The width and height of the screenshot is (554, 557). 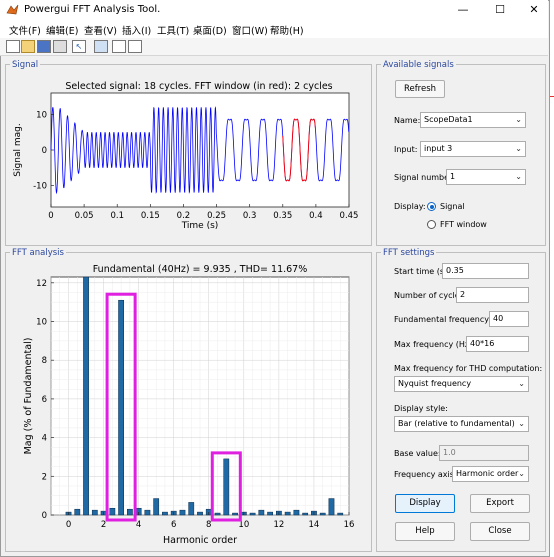 What do you see at coordinates (200, 226) in the screenshot?
I see `signal-xlabel: Time (s)` at bounding box center [200, 226].